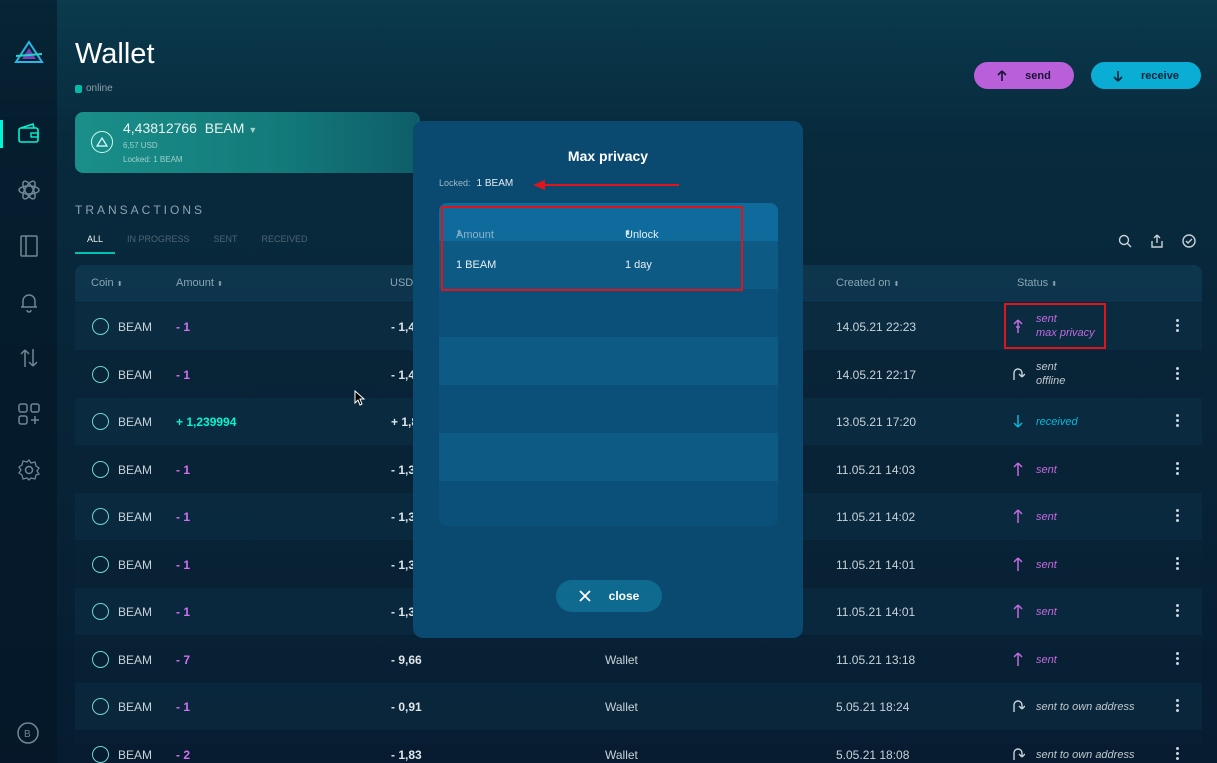 This screenshot has height=763, width=1217. Describe the element at coordinates (115, 54) in the screenshot. I see `page-title: Wallet` at that location.